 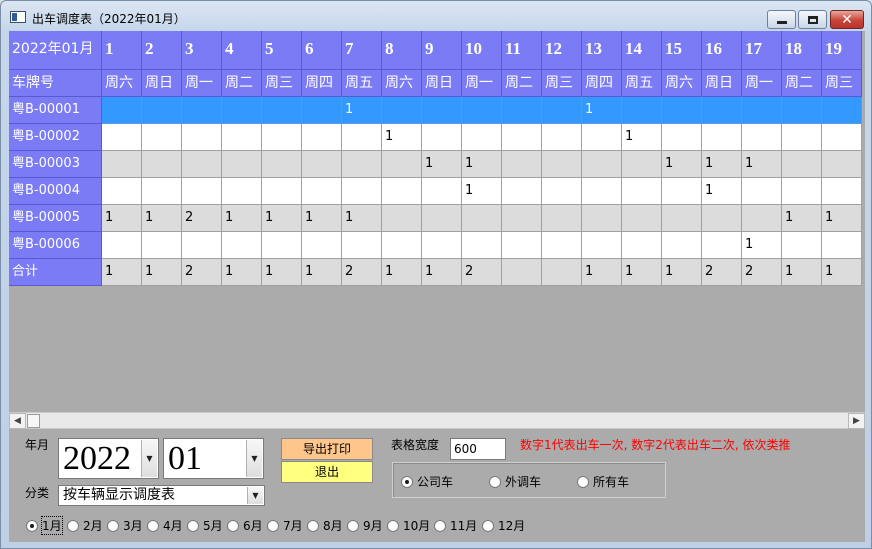 What do you see at coordinates (437, 164) in the screenshot?
I see `table-row: 粤B-00003 1 1 1 1 1` at bounding box center [437, 164].